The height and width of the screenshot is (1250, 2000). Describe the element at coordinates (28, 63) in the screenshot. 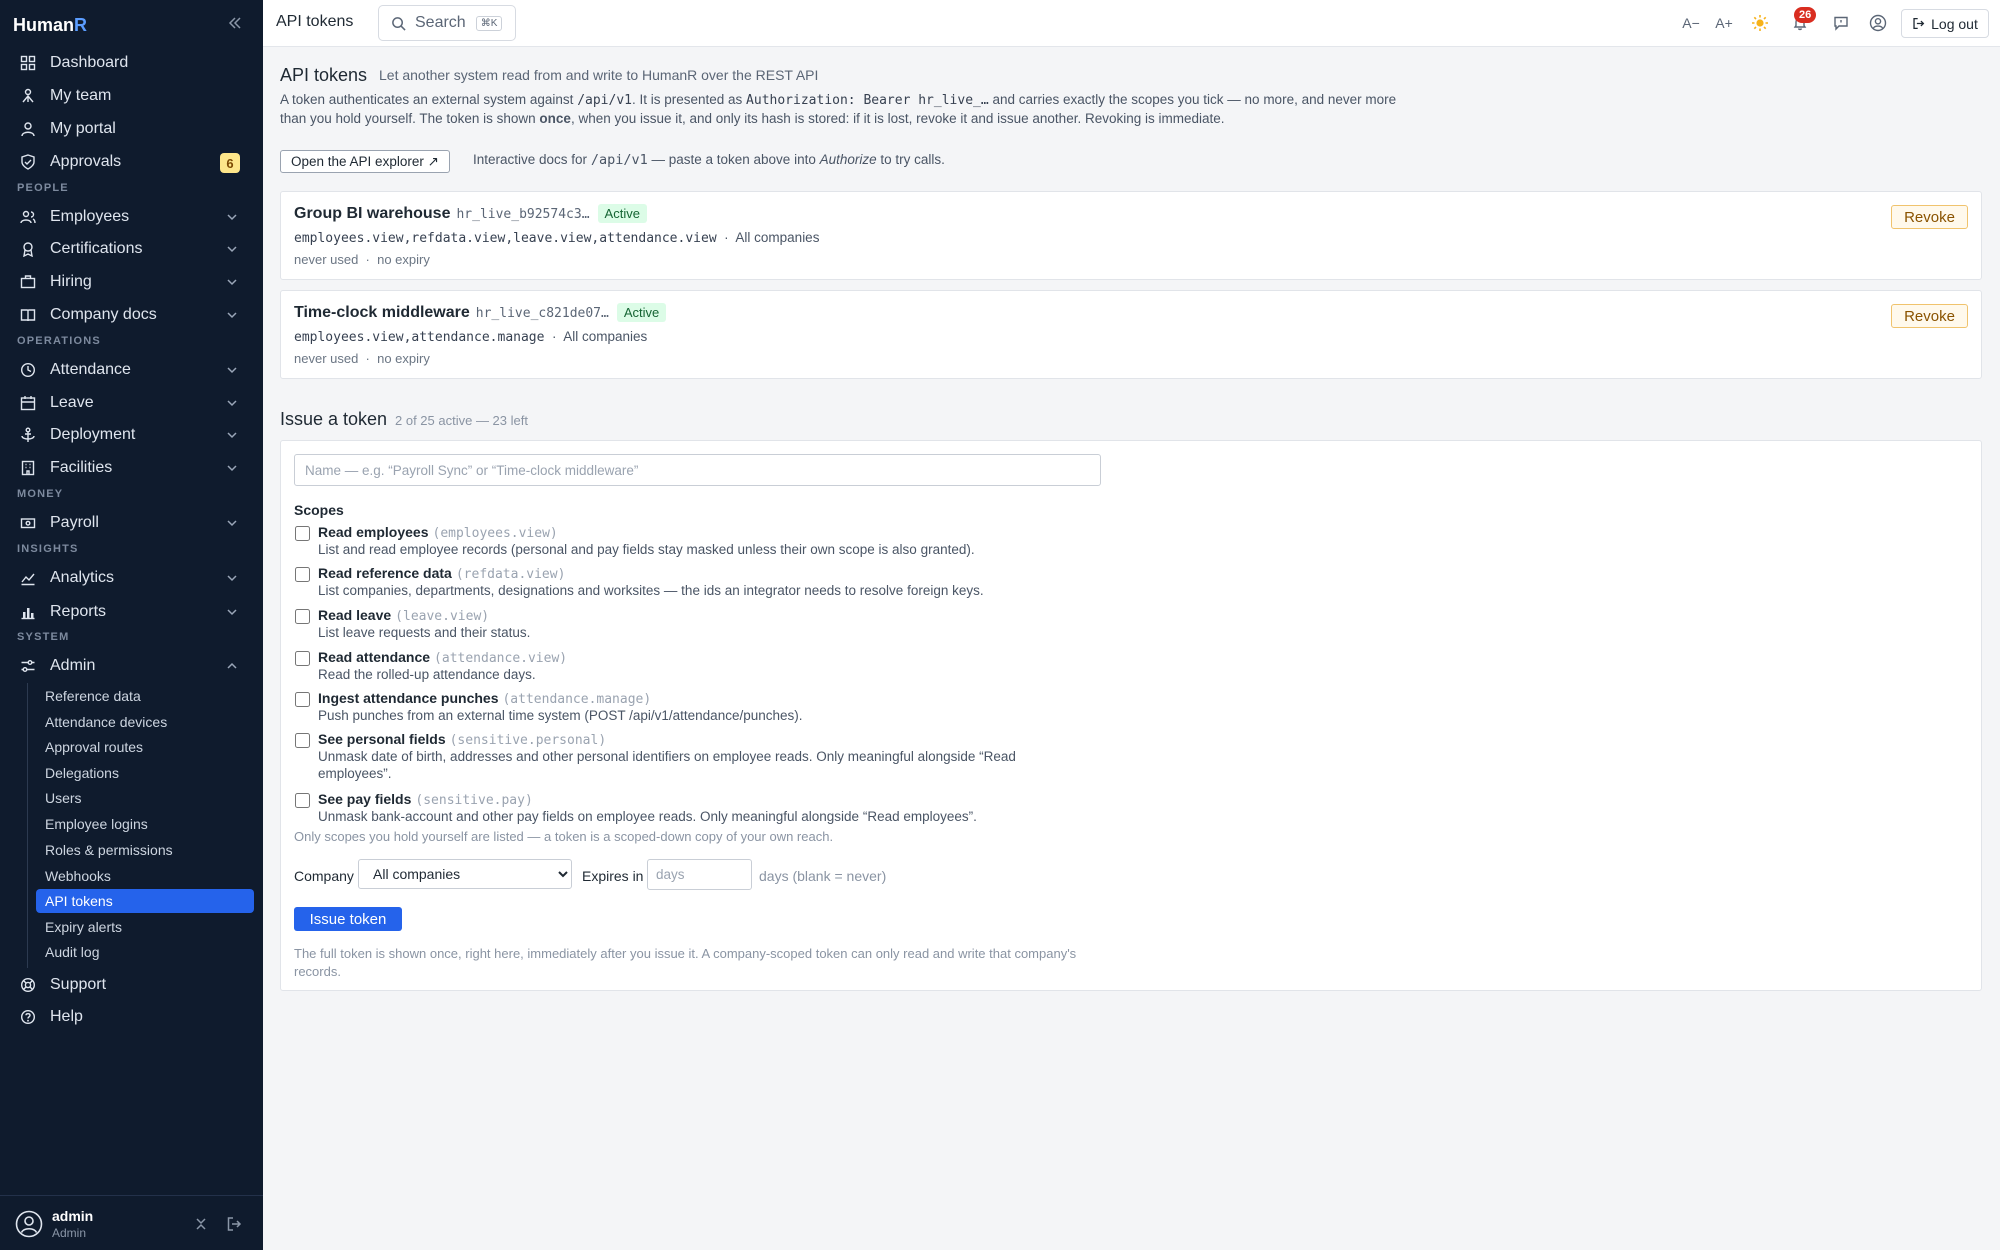

I see `dashboard-icon` at that location.